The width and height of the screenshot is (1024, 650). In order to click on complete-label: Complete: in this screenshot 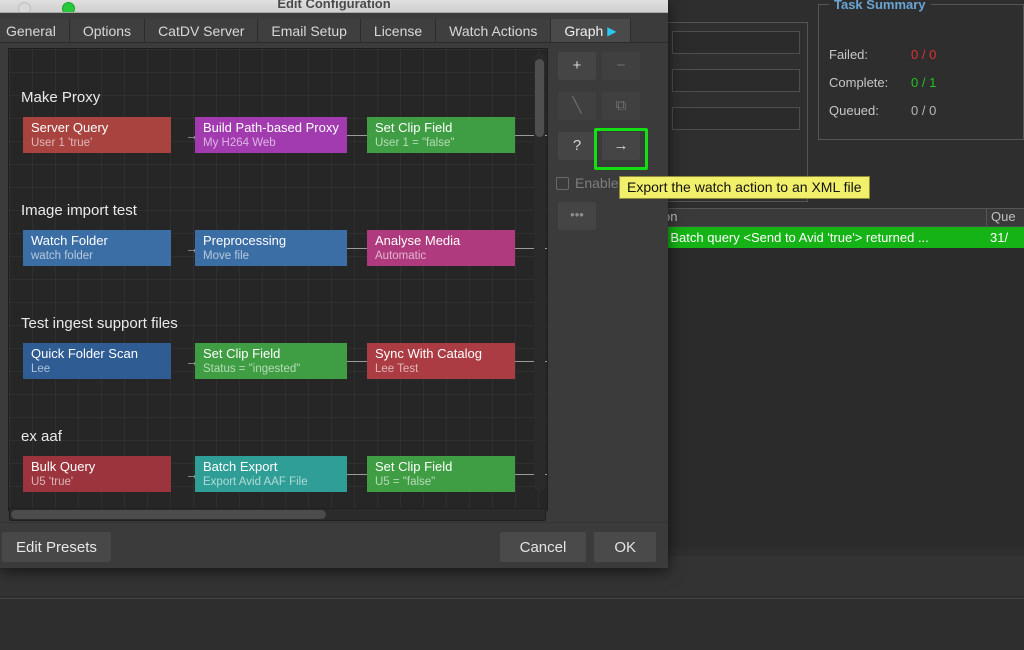, I will do `click(859, 82)`.